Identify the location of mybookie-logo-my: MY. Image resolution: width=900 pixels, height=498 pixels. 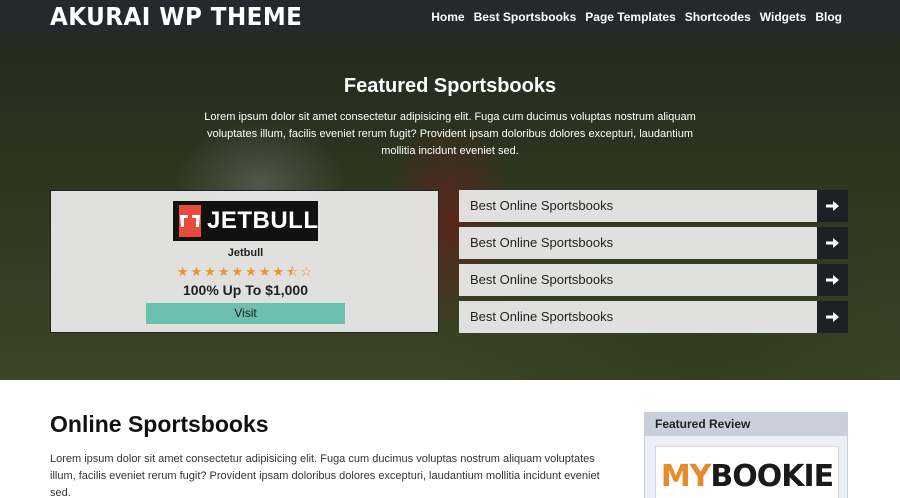
(686, 476).